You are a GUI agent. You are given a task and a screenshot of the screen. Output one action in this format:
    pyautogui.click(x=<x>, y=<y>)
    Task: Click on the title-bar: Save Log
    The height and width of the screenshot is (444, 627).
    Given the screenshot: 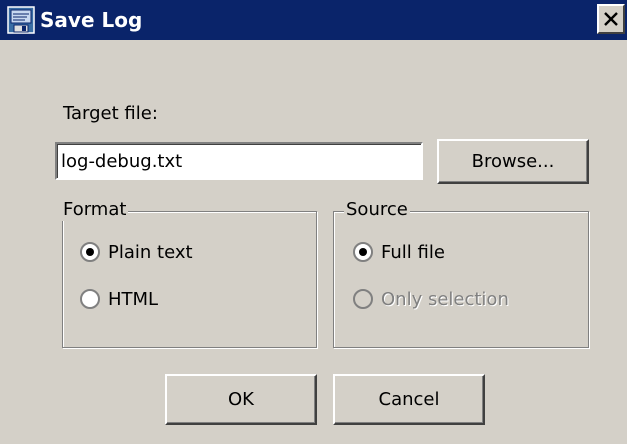 What is the action you would take?
    pyautogui.click(x=313, y=20)
    